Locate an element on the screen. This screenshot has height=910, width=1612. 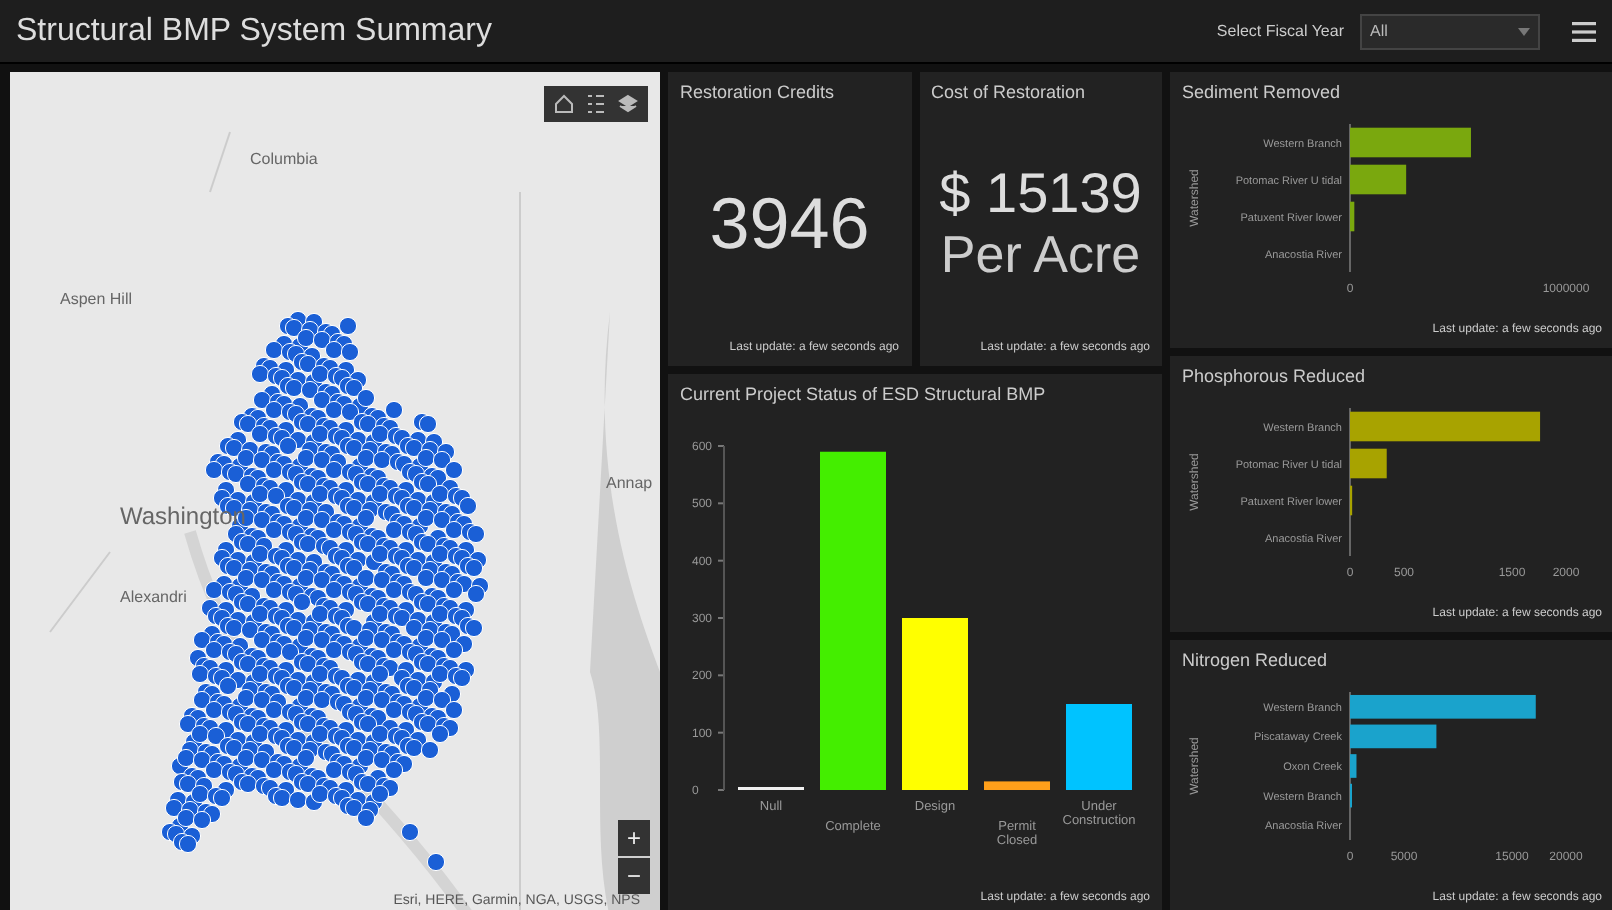
menu-icon is located at coordinates (1584, 31).